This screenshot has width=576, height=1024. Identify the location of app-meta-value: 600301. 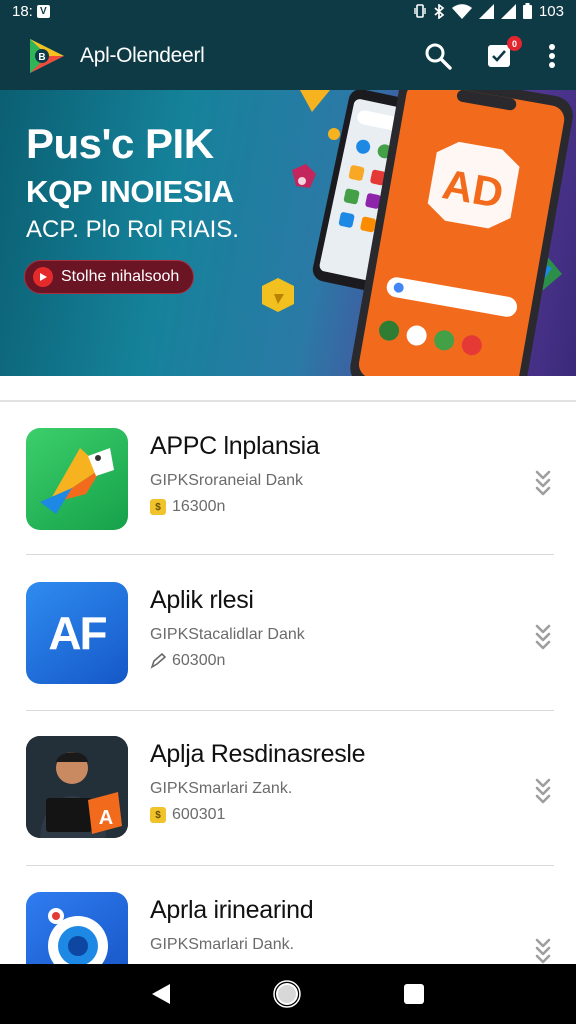
(199, 814).